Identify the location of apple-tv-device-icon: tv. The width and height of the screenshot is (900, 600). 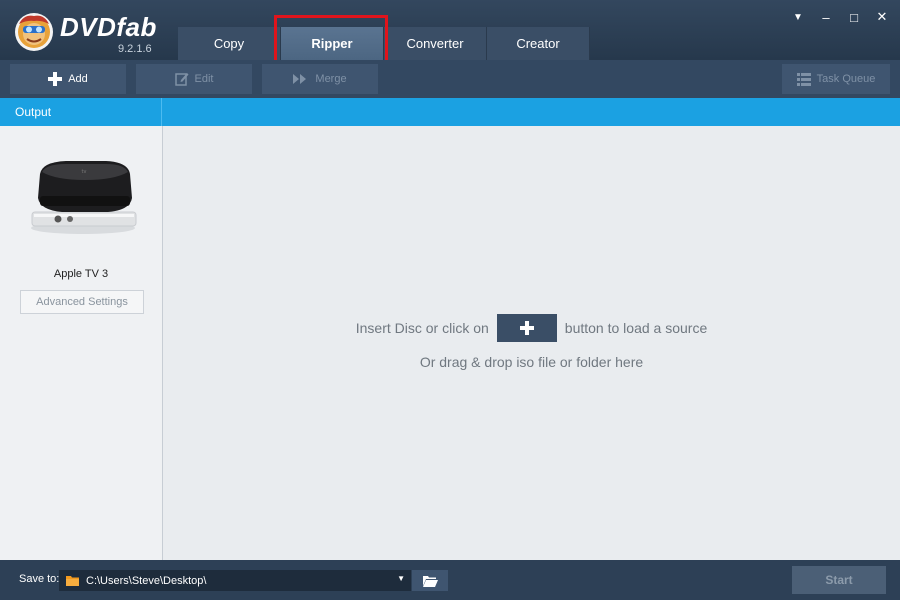
(83, 196).